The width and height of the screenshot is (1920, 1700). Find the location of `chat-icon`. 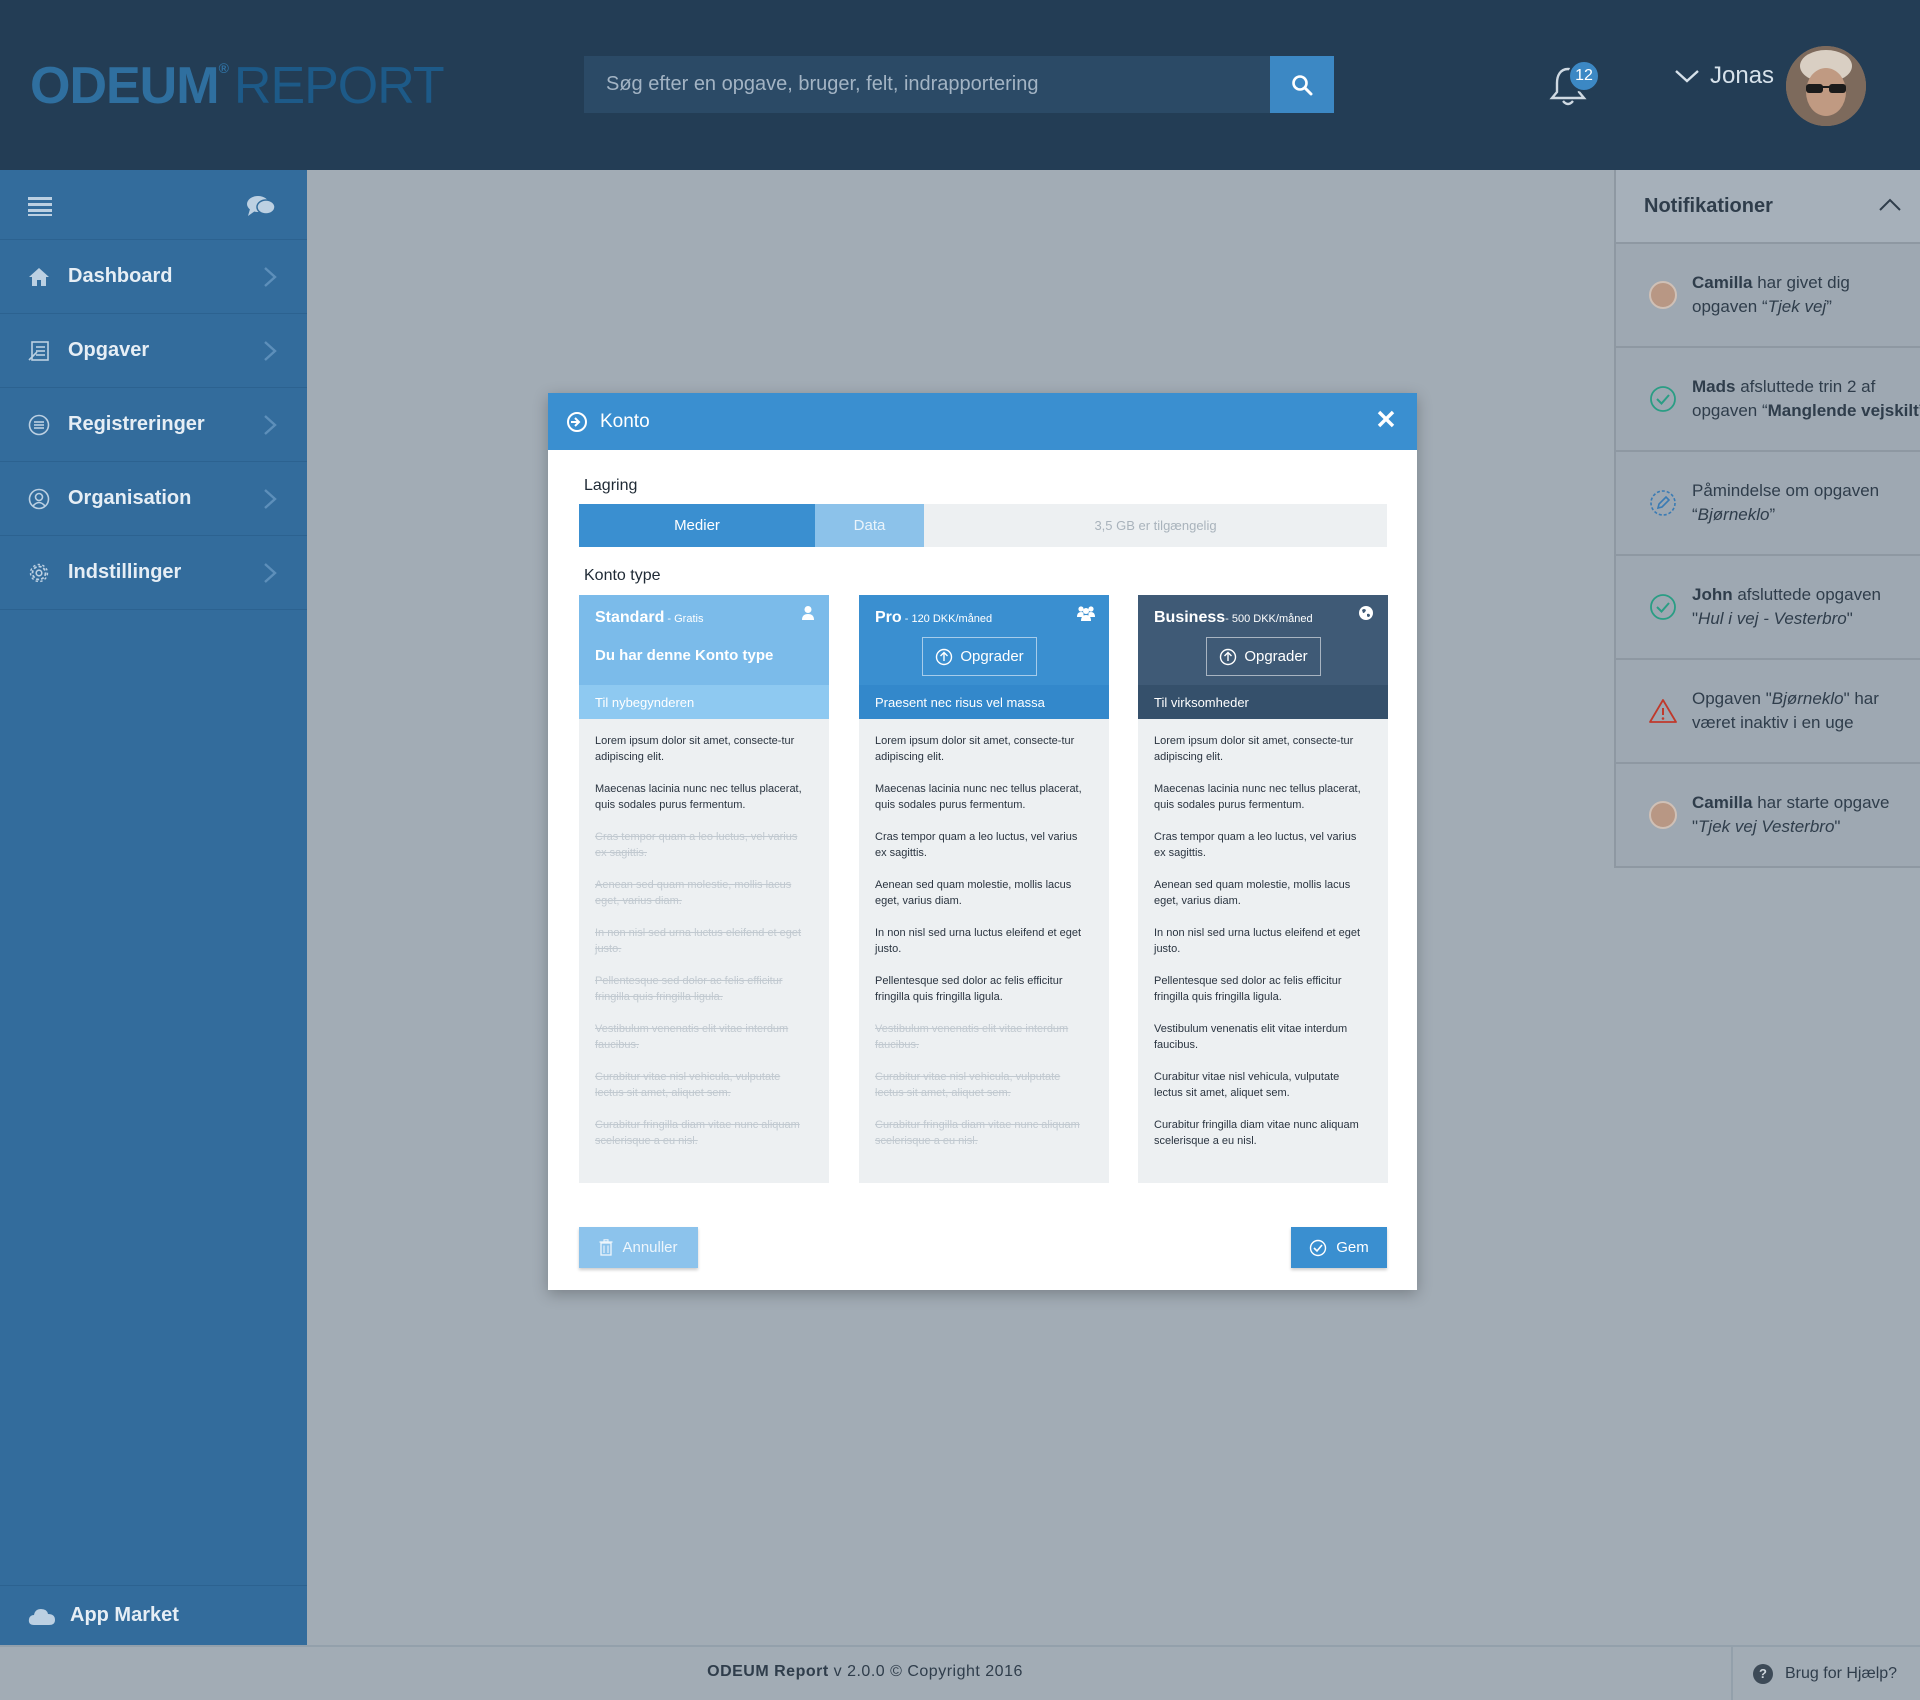

chat-icon is located at coordinates (261, 206).